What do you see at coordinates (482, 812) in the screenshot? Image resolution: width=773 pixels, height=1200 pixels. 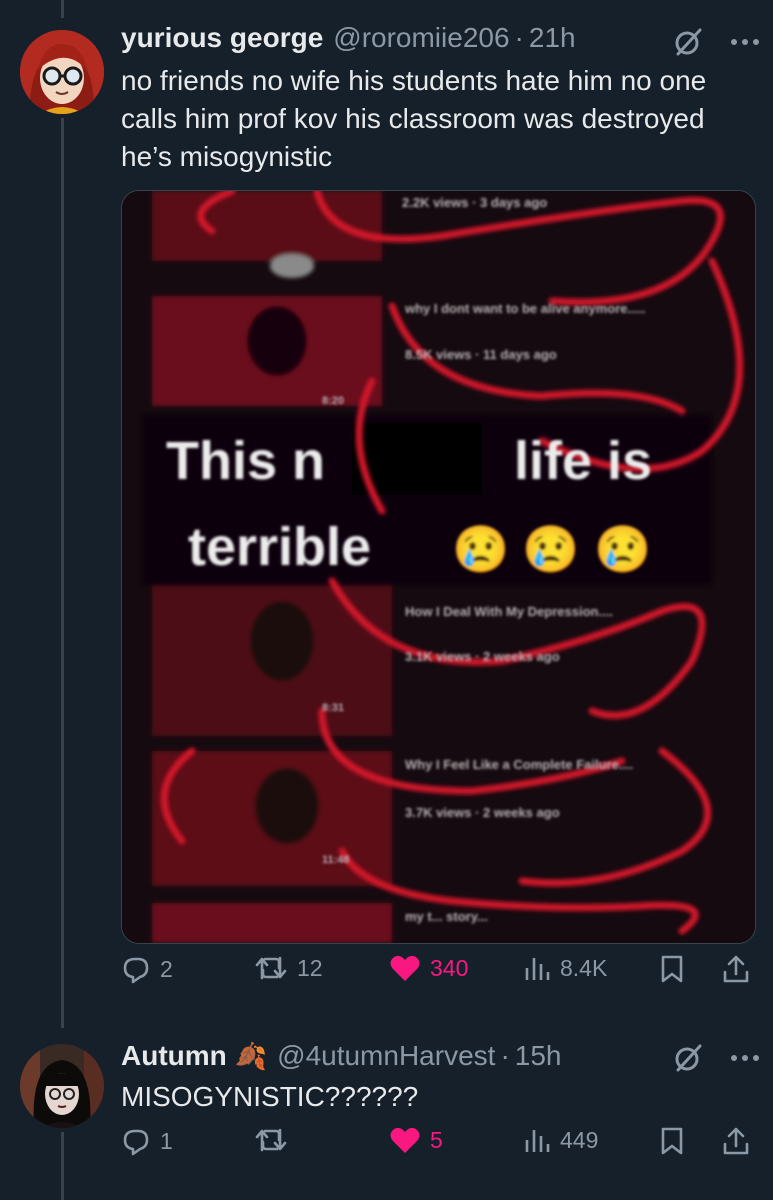 I see `video-meta: 3.7K views · 2 weeks ago` at bounding box center [482, 812].